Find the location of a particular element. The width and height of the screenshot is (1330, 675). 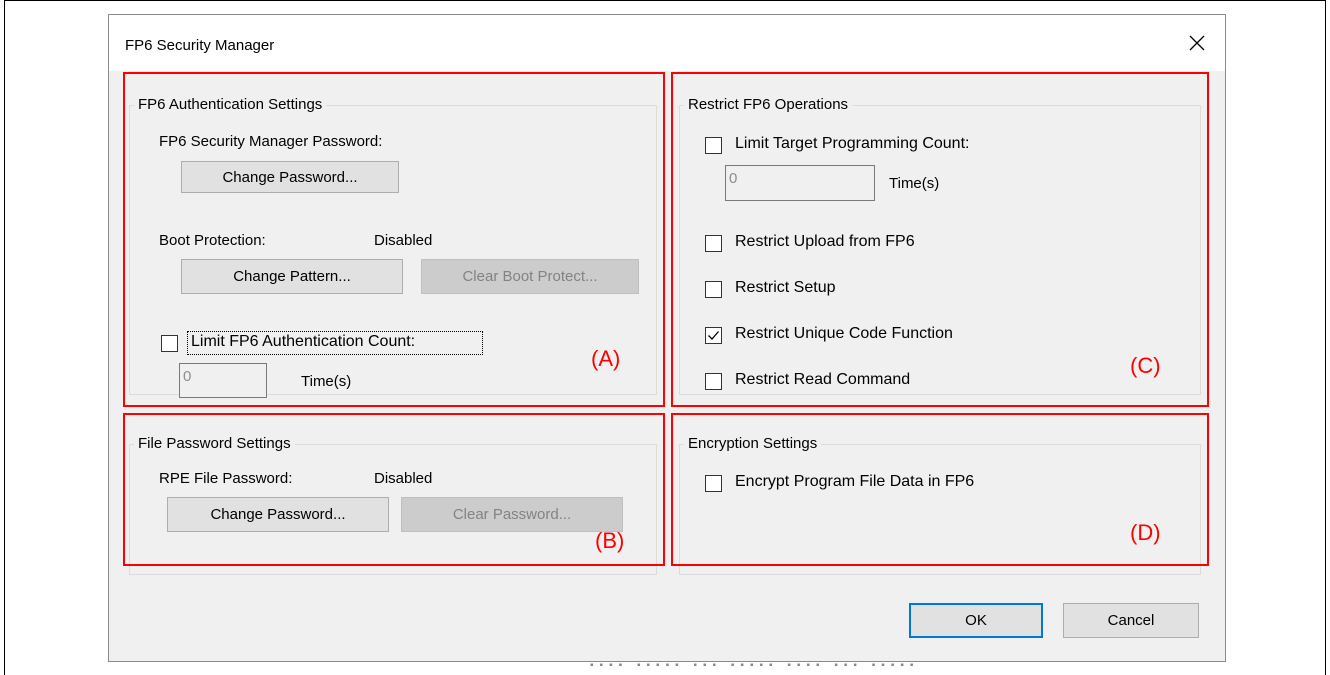

title-bar: FP6 Security Manager is located at coordinates (667, 43).